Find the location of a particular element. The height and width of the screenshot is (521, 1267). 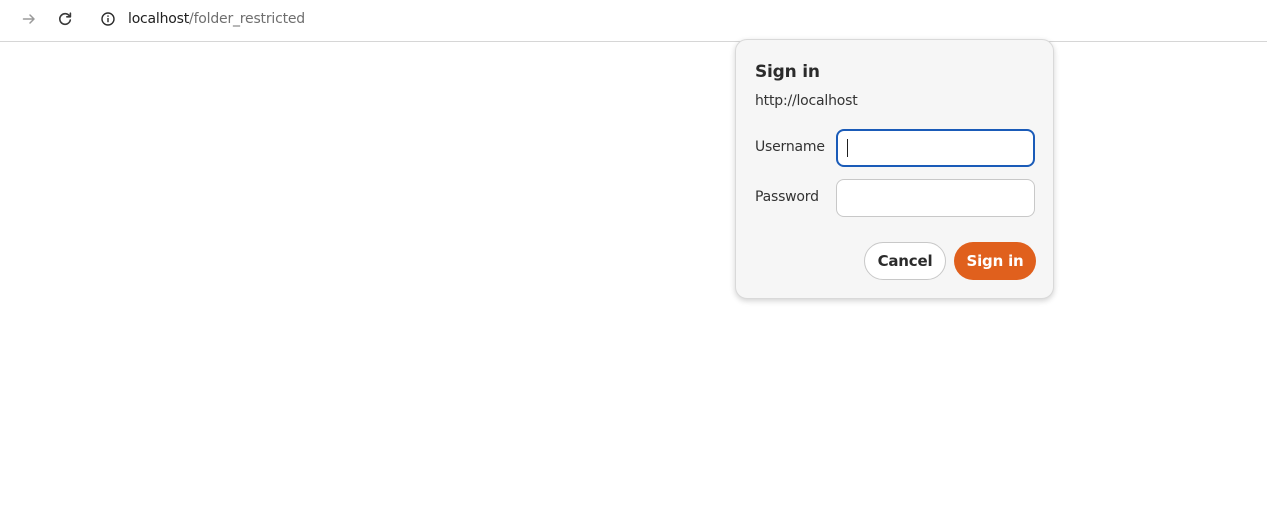

url-host: localhost is located at coordinates (159, 19).